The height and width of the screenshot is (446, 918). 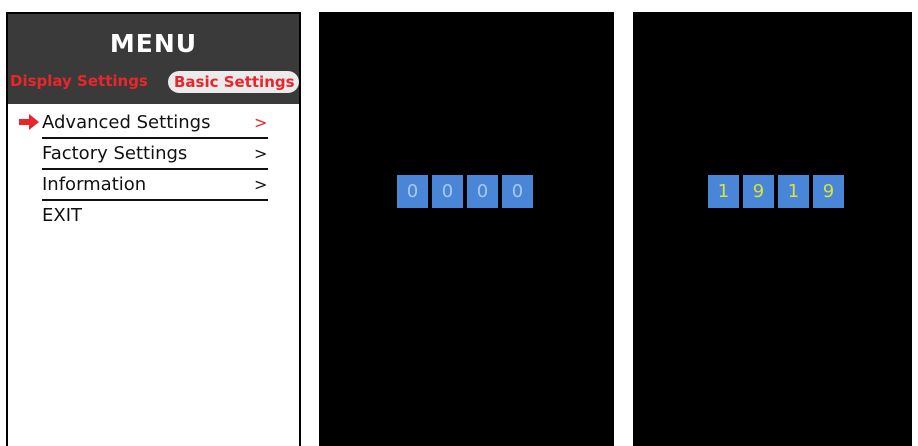 I want to click on pin-digit-3: 0, so click(x=482, y=191).